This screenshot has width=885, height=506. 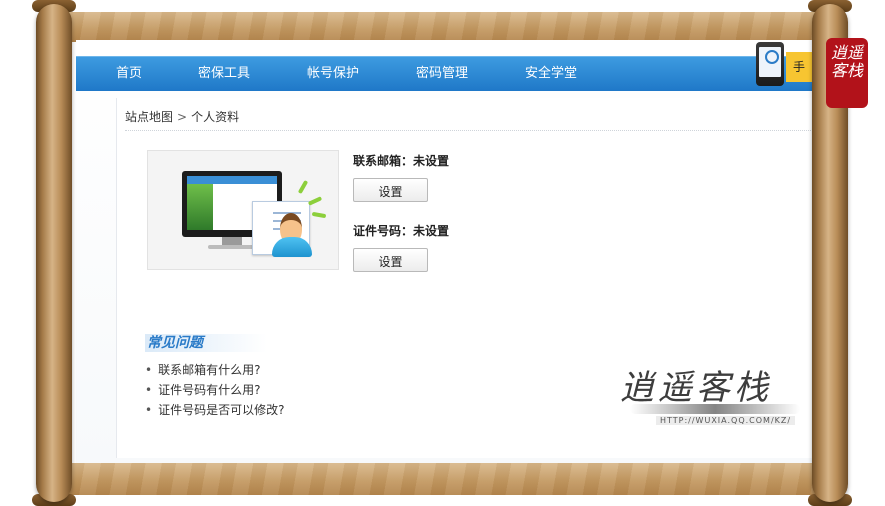 What do you see at coordinates (726, 420) in the screenshot?
I see `watermark-url: HTTP://WUXIA.QQ.COM/KZ/` at bounding box center [726, 420].